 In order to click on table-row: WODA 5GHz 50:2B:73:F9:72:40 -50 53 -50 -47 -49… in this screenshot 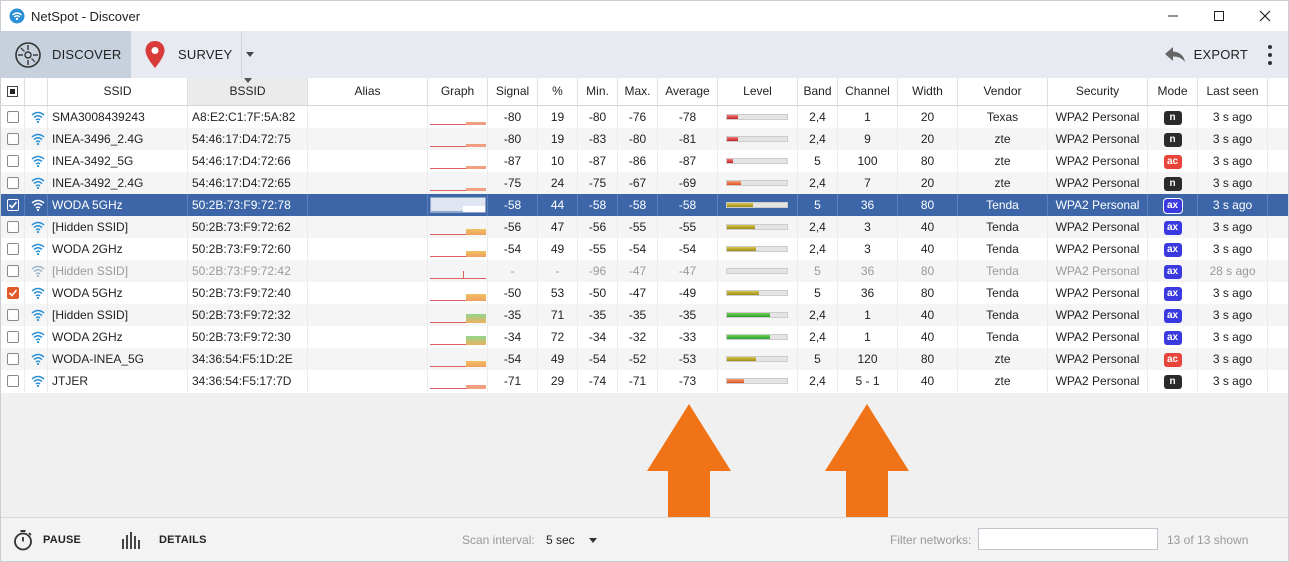, I will do `click(644, 293)`.